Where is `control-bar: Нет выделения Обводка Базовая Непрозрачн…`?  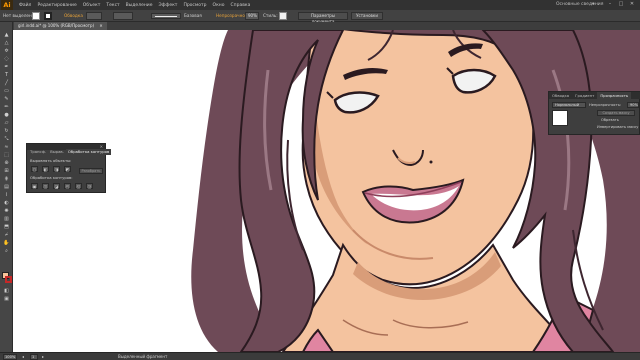
control-bar: Нет выделения Обводка Базовая Непрозрачн… is located at coordinates (320, 17).